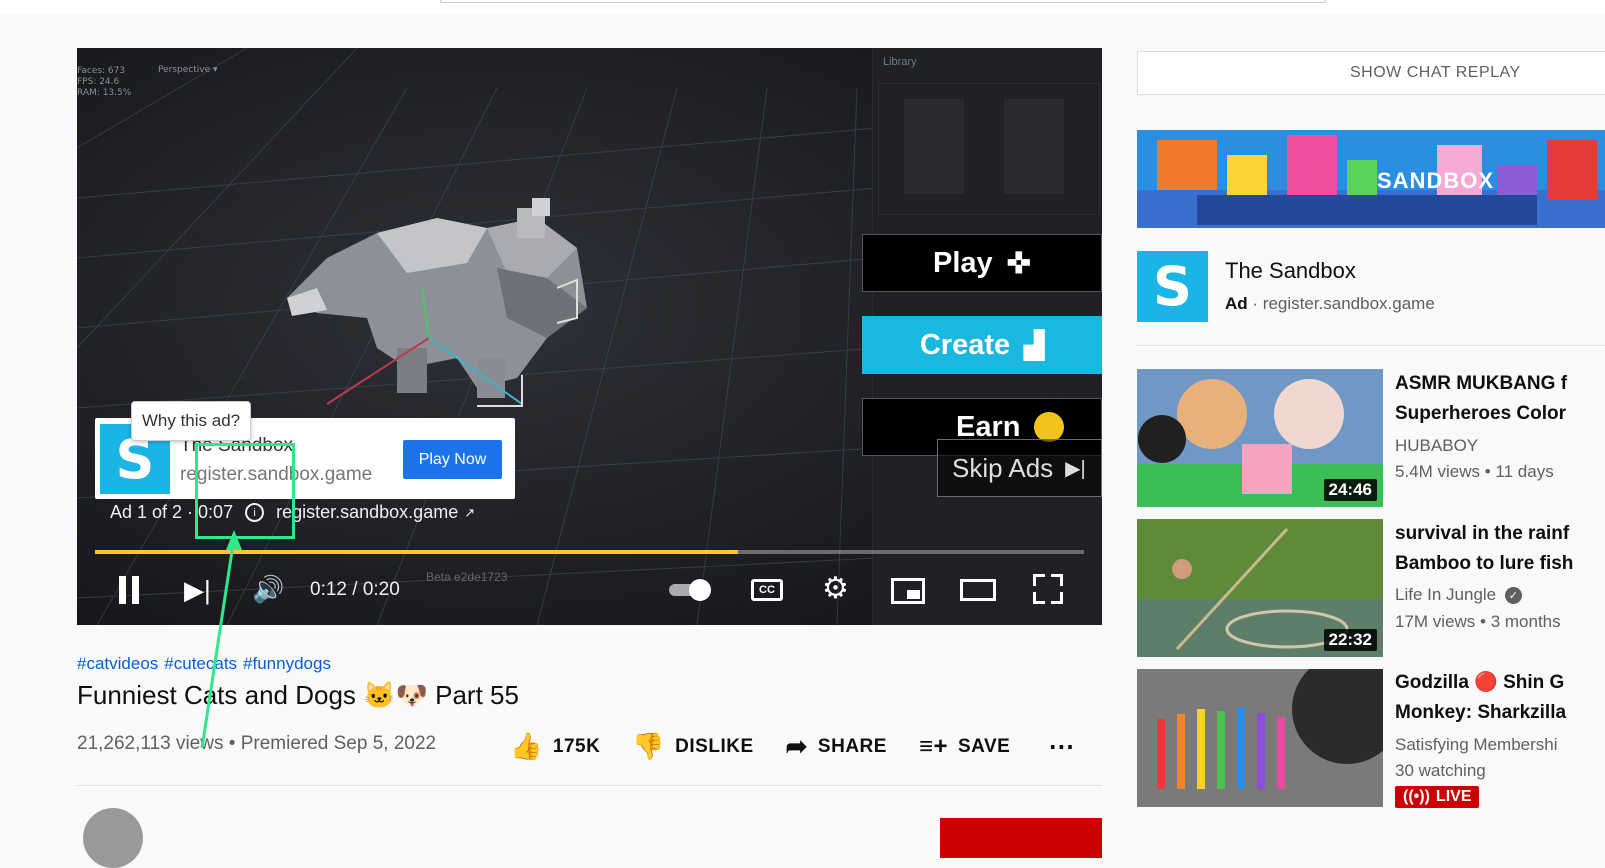  Describe the element at coordinates (1453, 796) in the screenshot. I see `live-label: LIVE` at that location.